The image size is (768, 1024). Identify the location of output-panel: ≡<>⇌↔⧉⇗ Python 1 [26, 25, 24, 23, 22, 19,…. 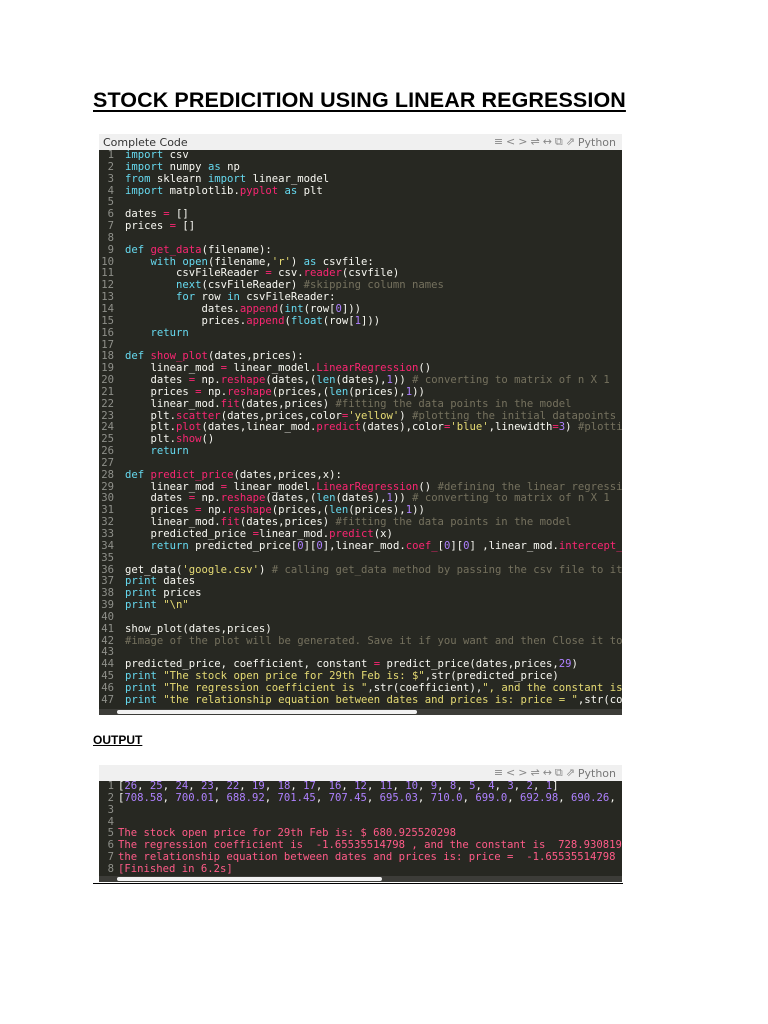
(360, 823).